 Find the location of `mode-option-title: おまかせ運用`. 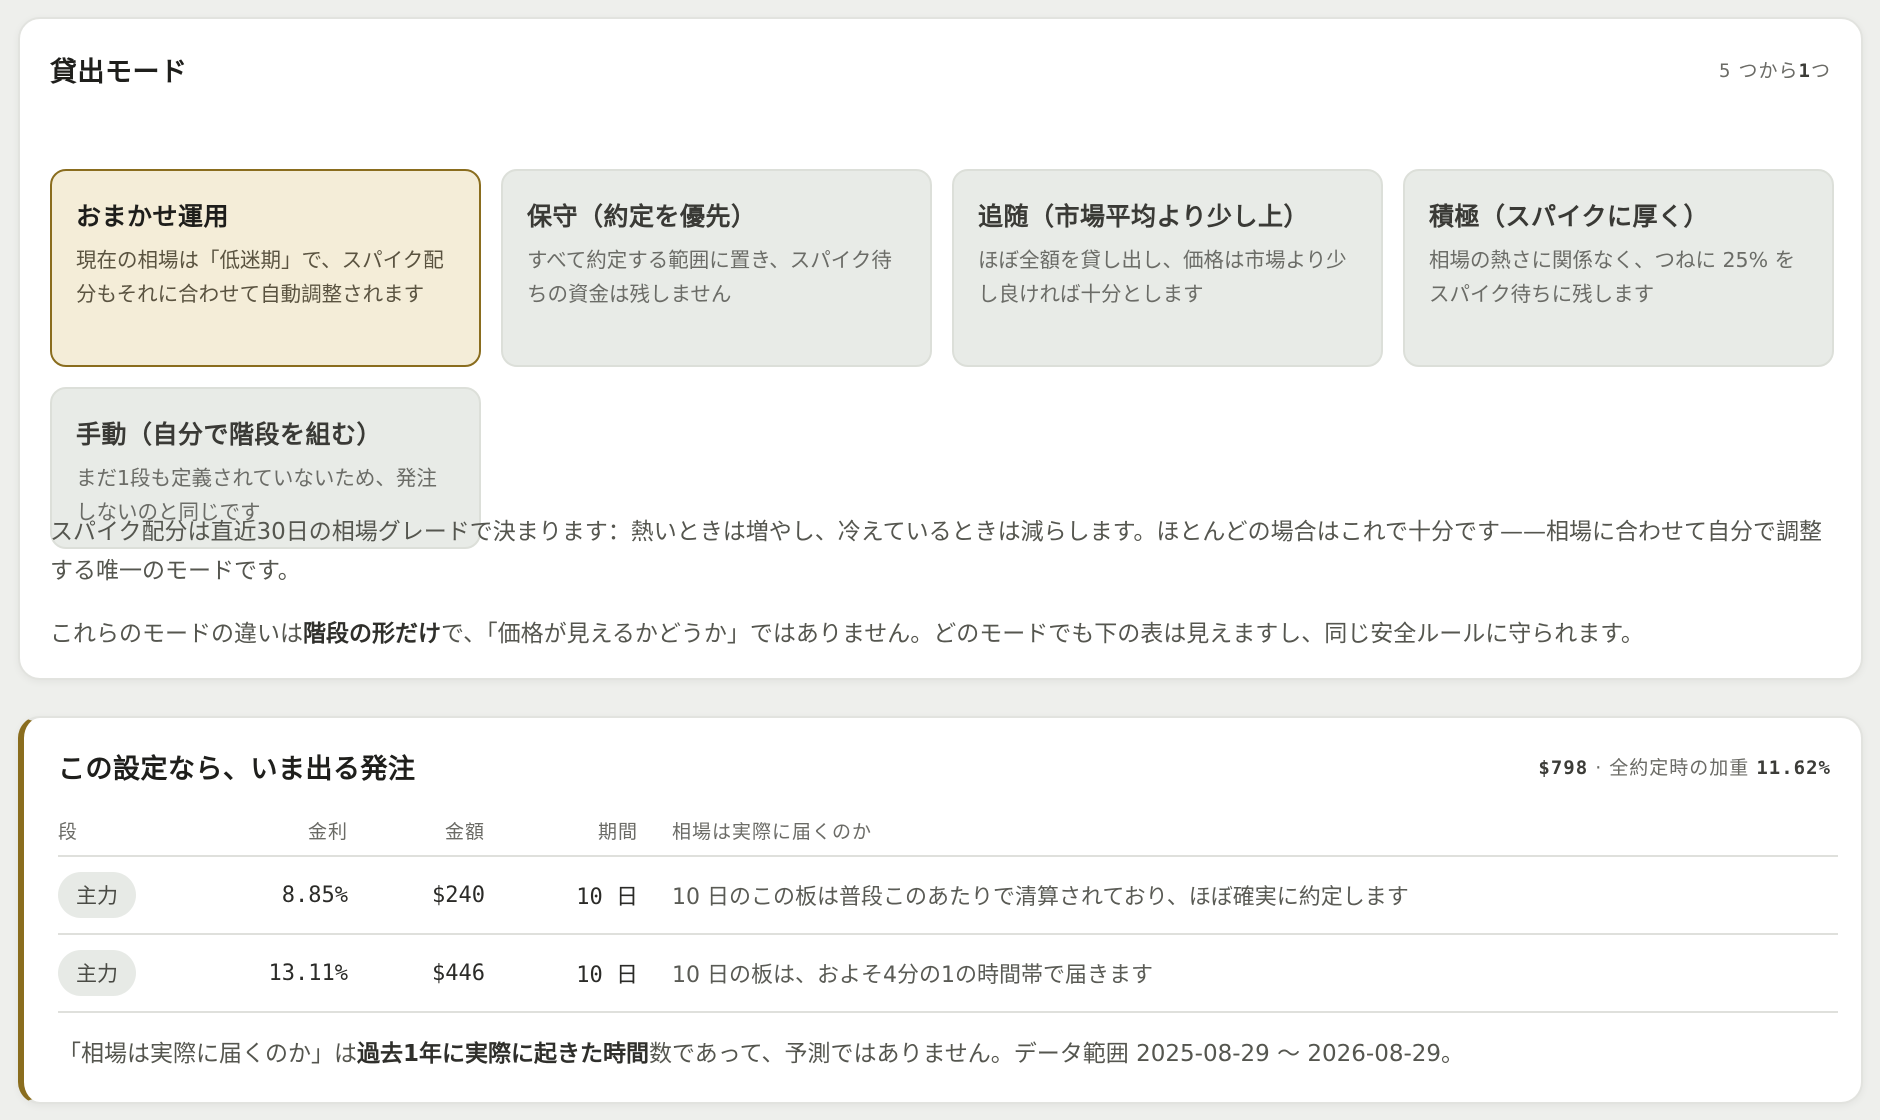

mode-option-title: おまかせ運用 is located at coordinates (153, 216).